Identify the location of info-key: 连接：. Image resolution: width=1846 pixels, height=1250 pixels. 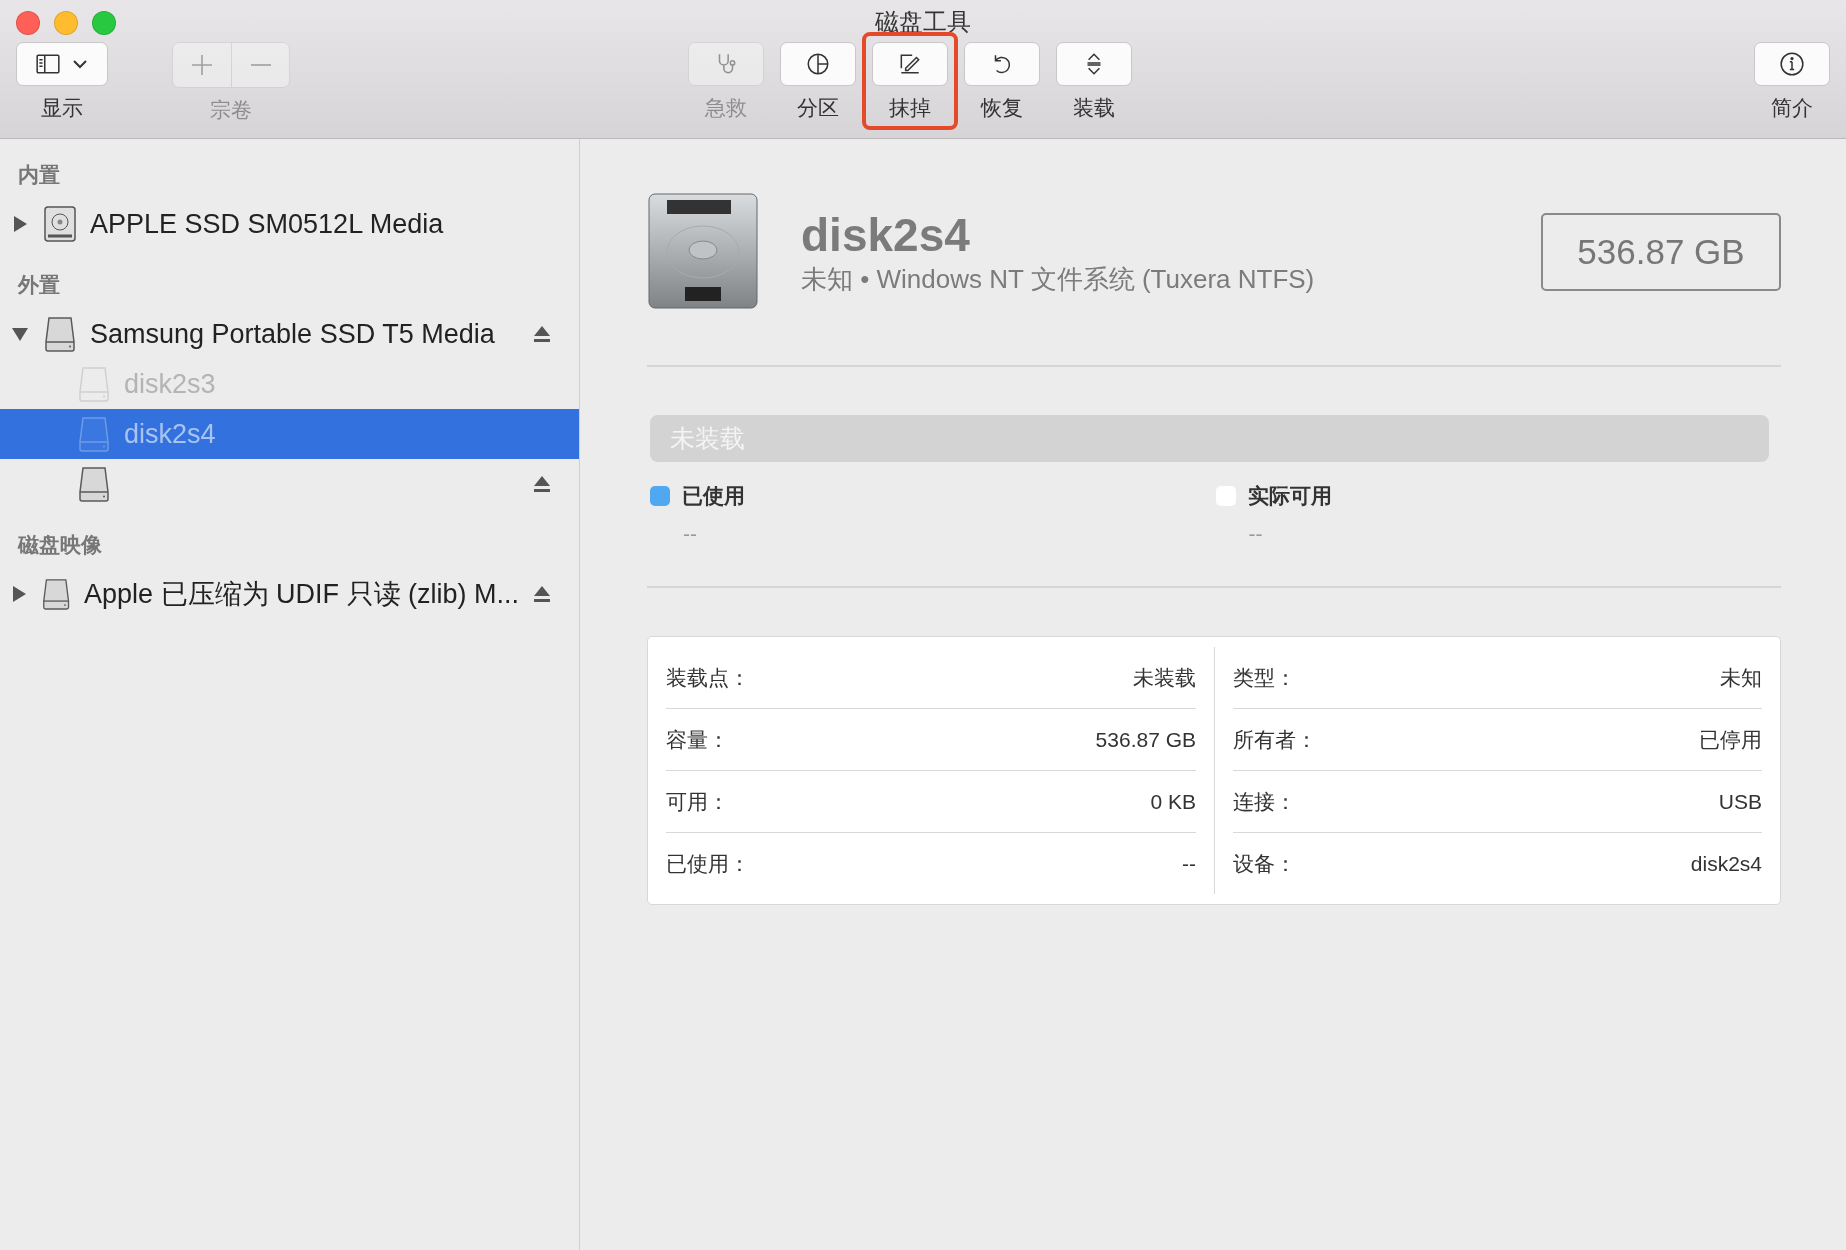
(1264, 801).